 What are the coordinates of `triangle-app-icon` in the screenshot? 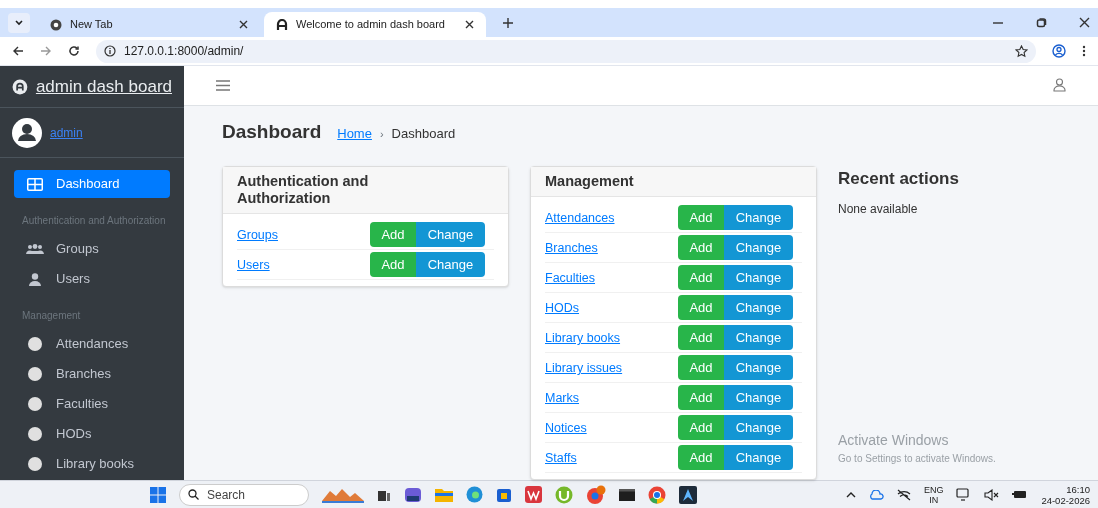 It's located at (688, 494).